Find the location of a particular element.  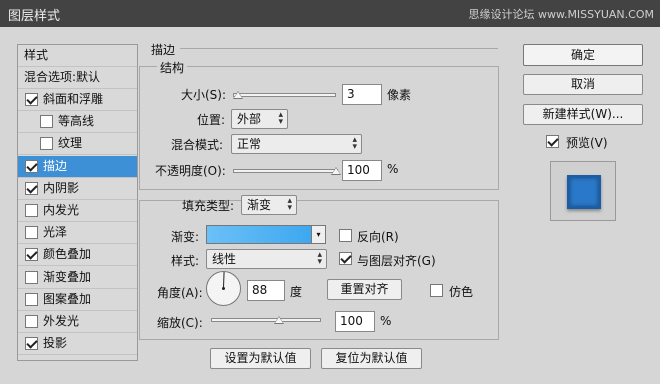

style-item: 纹理 is located at coordinates (77, 144).